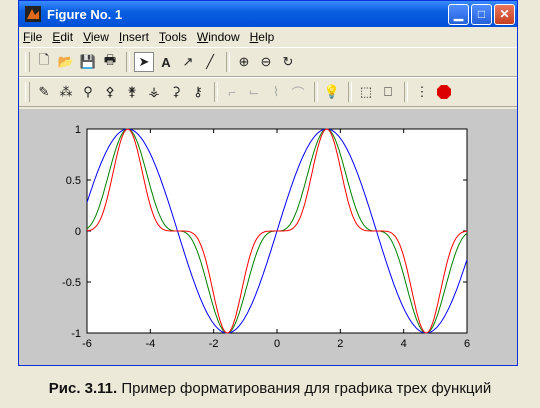 This screenshot has width=540, height=408. I want to click on line-icon: ╱, so click(210, 62).